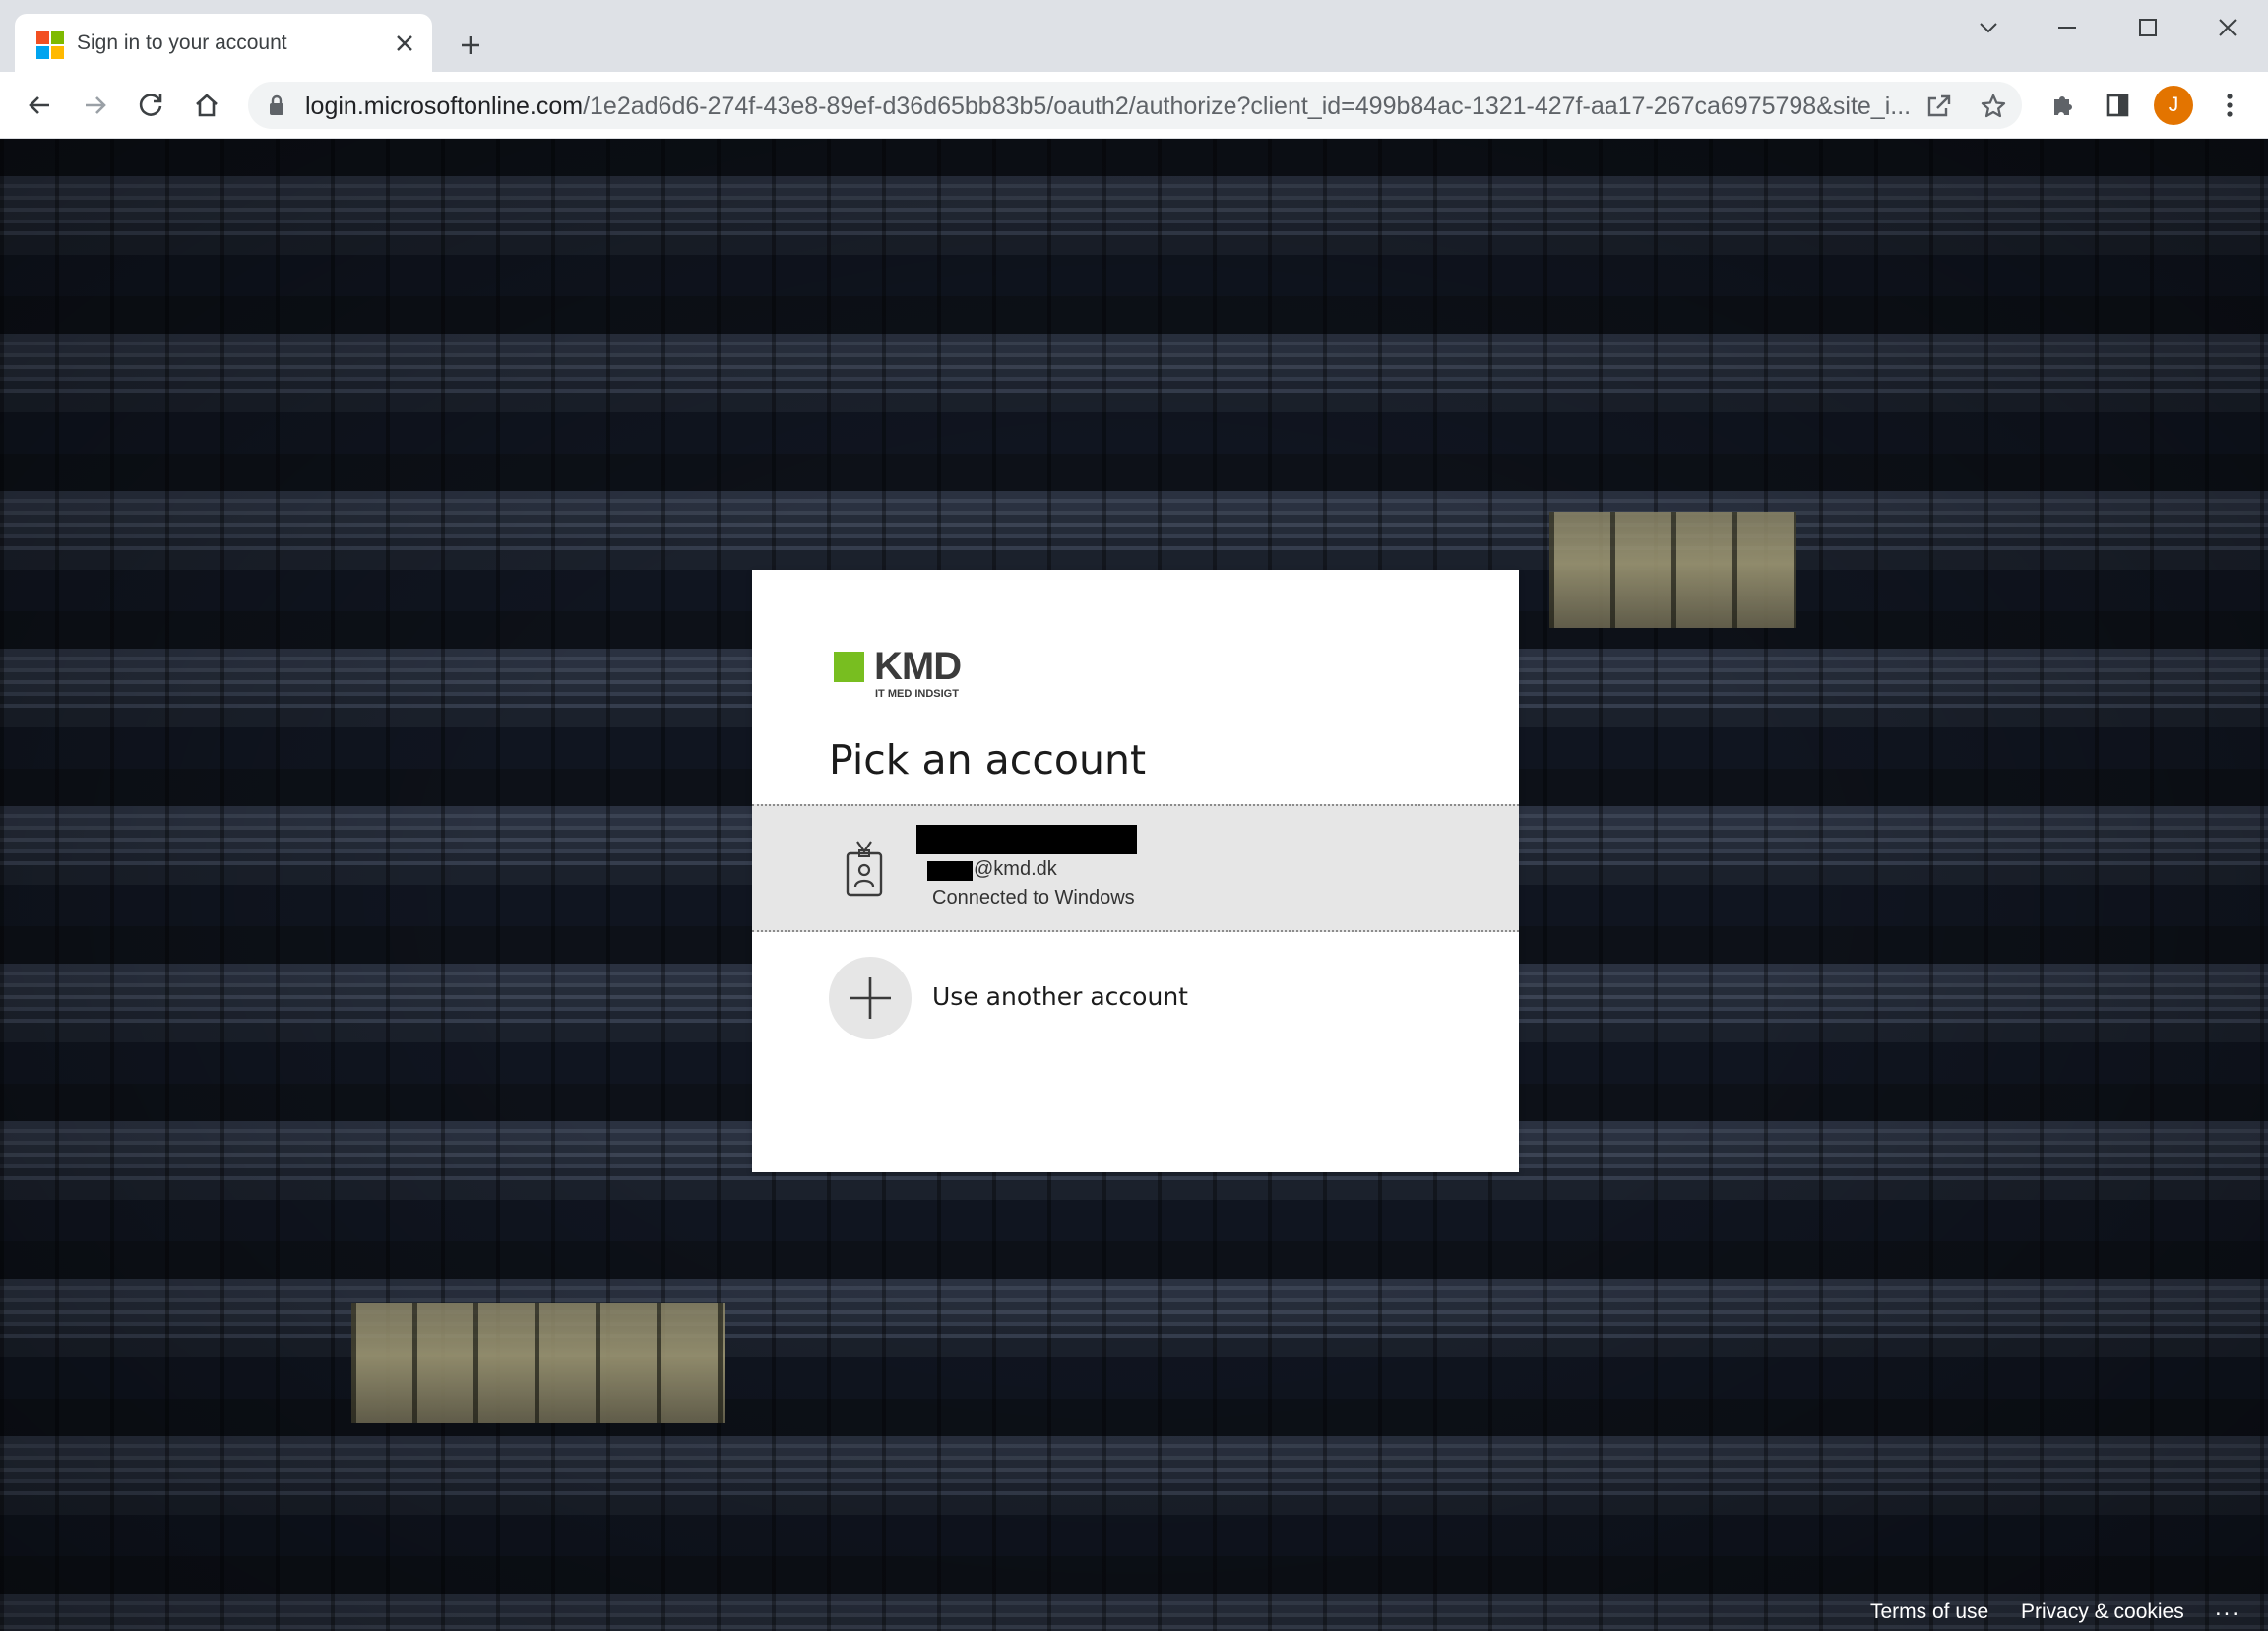 The height and width of the screenshot is (1631, 2268). I want to click on terms-of-use-link: Terms of use, so click(1929, 1612).